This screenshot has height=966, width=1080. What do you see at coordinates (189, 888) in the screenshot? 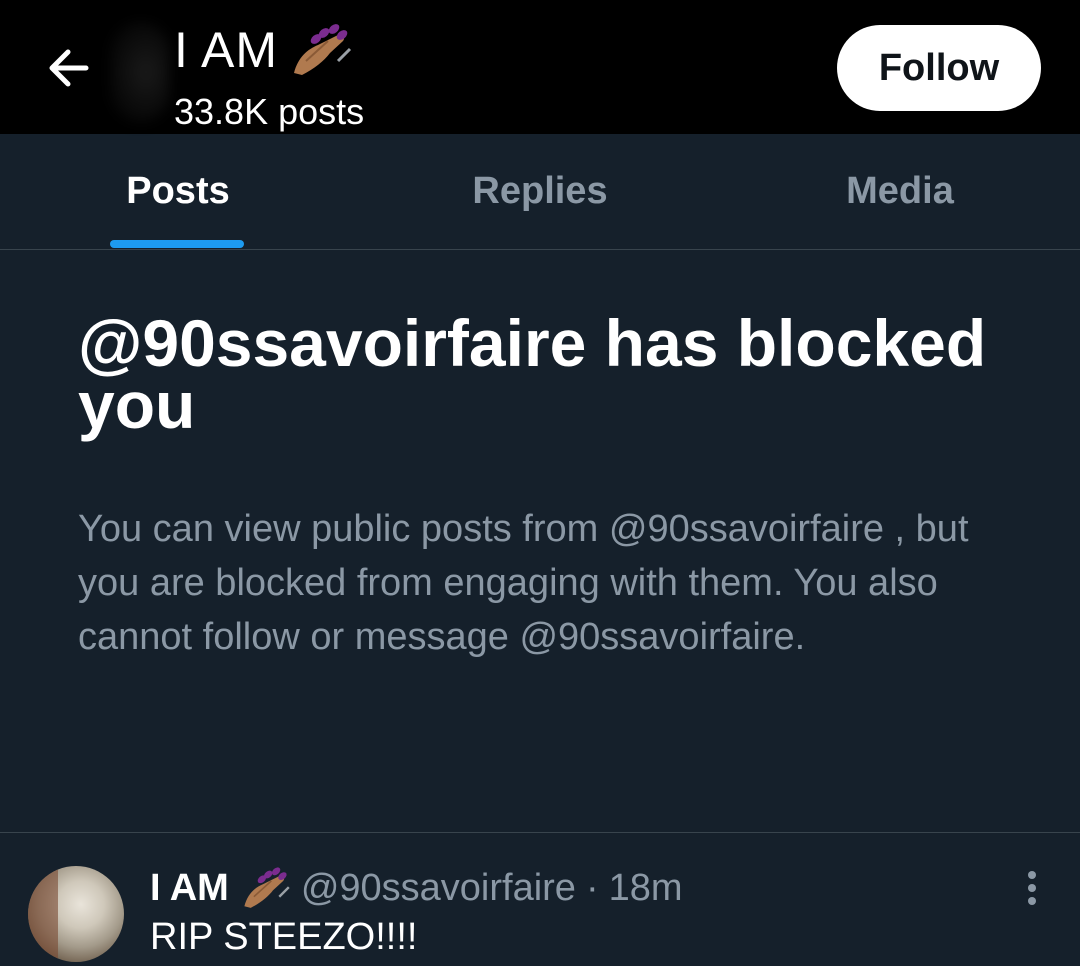
I see `post-display-name: I AM` at bounding box center [189, 888].